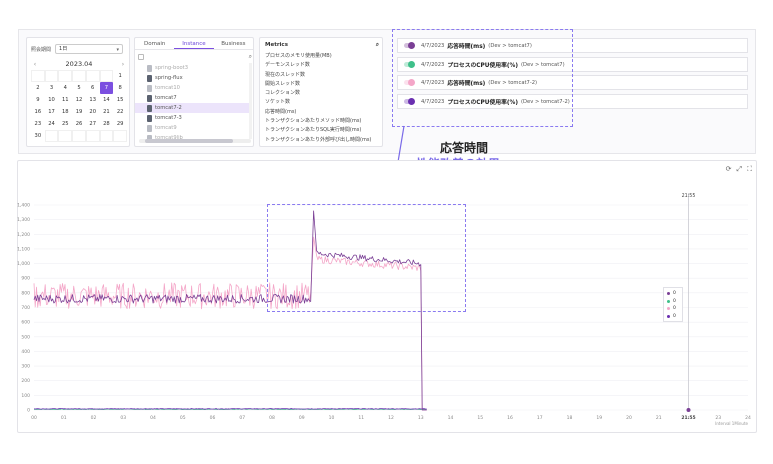 This screenshot has width=773, height=464. I want to click on x-tick-label: 21, so click(659, 418).